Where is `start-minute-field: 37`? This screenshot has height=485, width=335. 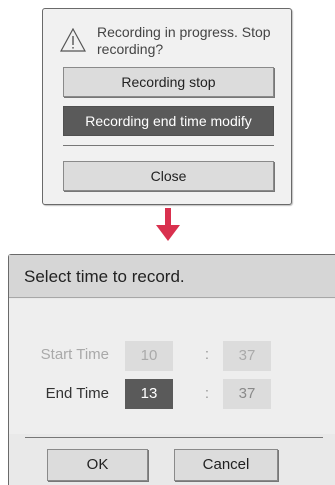 start-minute-field: 37 is located at coordinates (247, 356).